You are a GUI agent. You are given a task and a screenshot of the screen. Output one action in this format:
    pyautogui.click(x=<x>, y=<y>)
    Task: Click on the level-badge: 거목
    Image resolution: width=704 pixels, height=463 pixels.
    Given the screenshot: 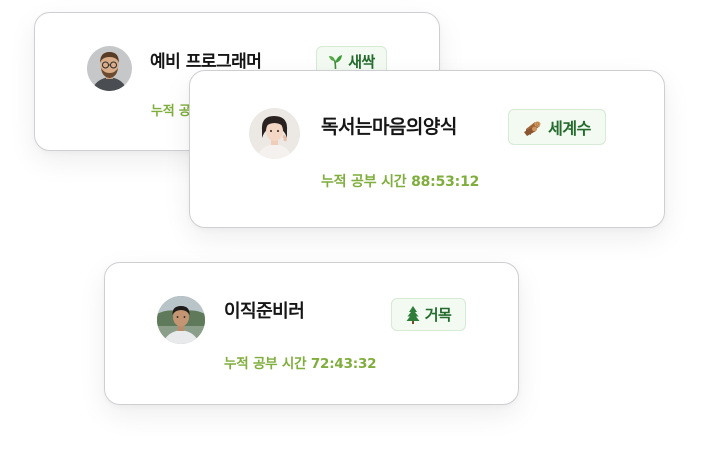 What is the action you would take?
    pyautogui.click(x=428, y=314)
    